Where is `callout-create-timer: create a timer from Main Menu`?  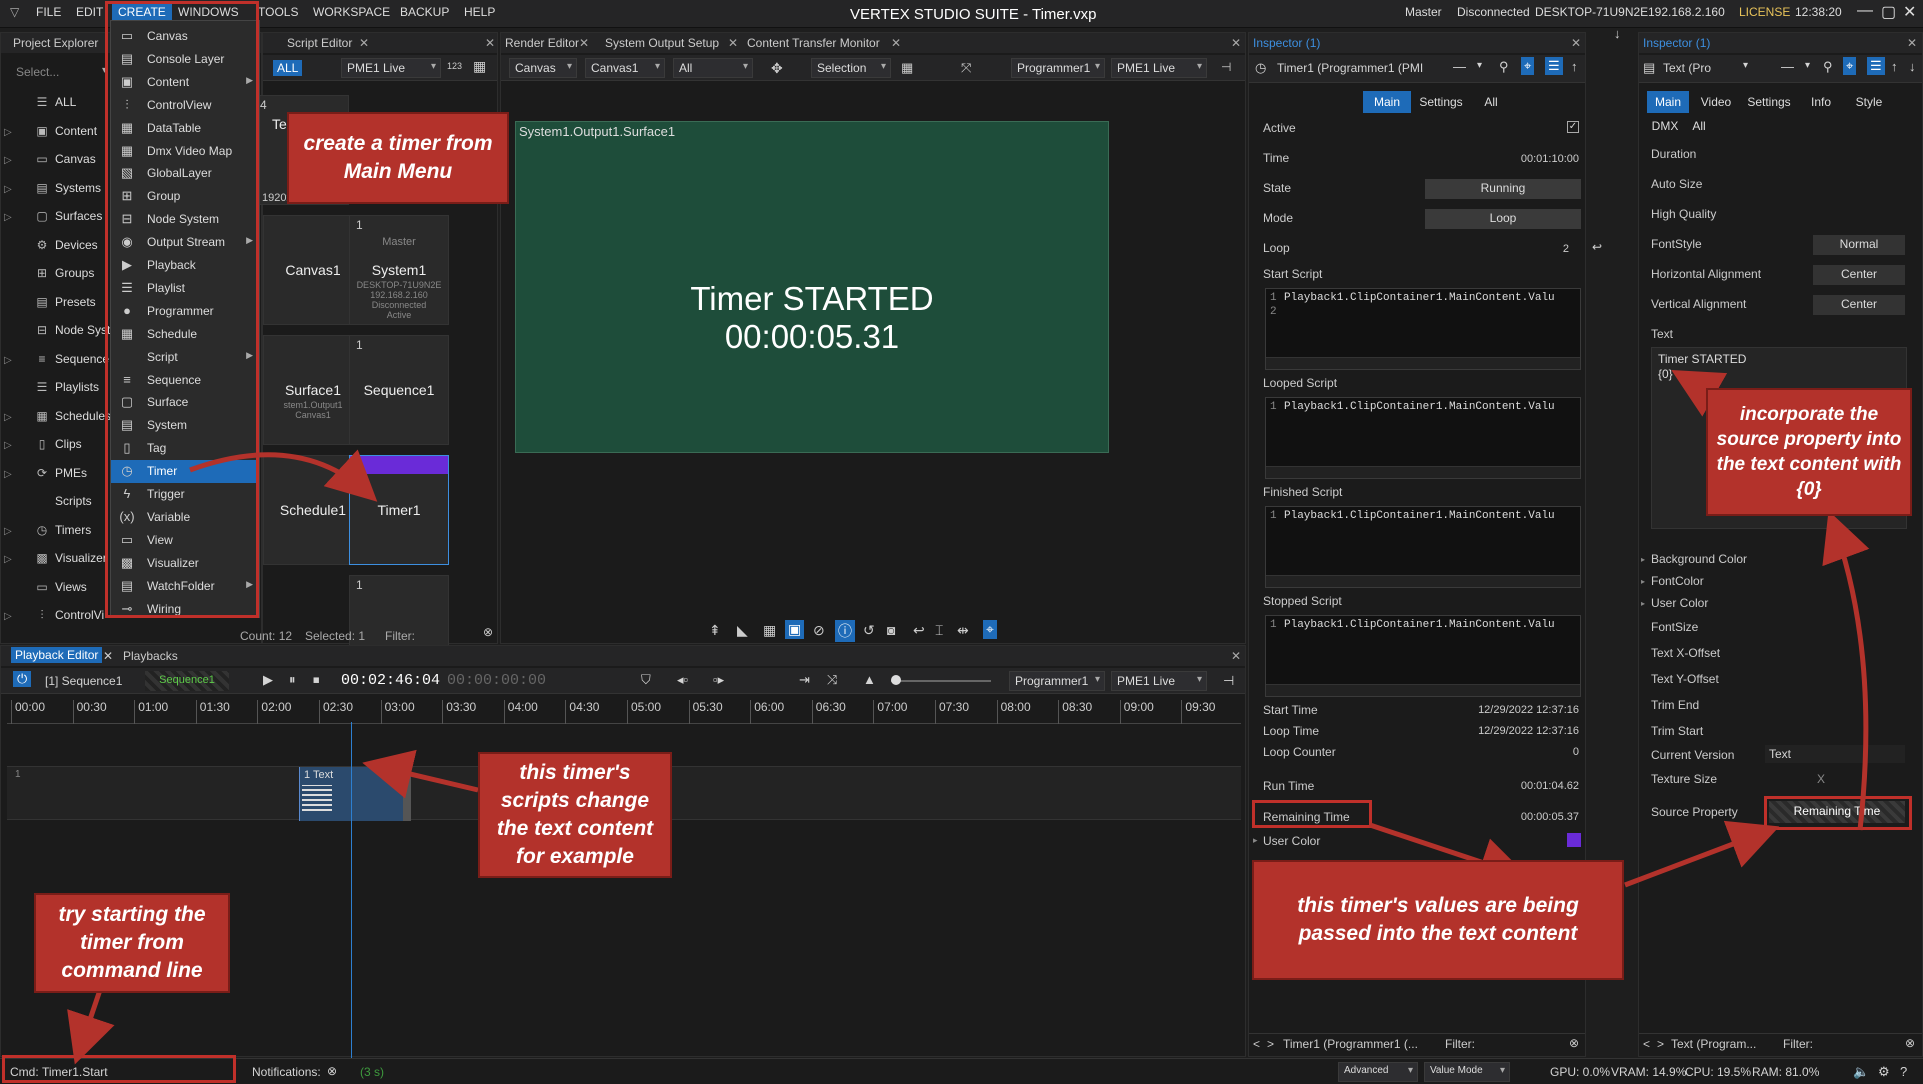
callout-create-timer: create a timer from Main Menu is located at coordinates (398, 158).